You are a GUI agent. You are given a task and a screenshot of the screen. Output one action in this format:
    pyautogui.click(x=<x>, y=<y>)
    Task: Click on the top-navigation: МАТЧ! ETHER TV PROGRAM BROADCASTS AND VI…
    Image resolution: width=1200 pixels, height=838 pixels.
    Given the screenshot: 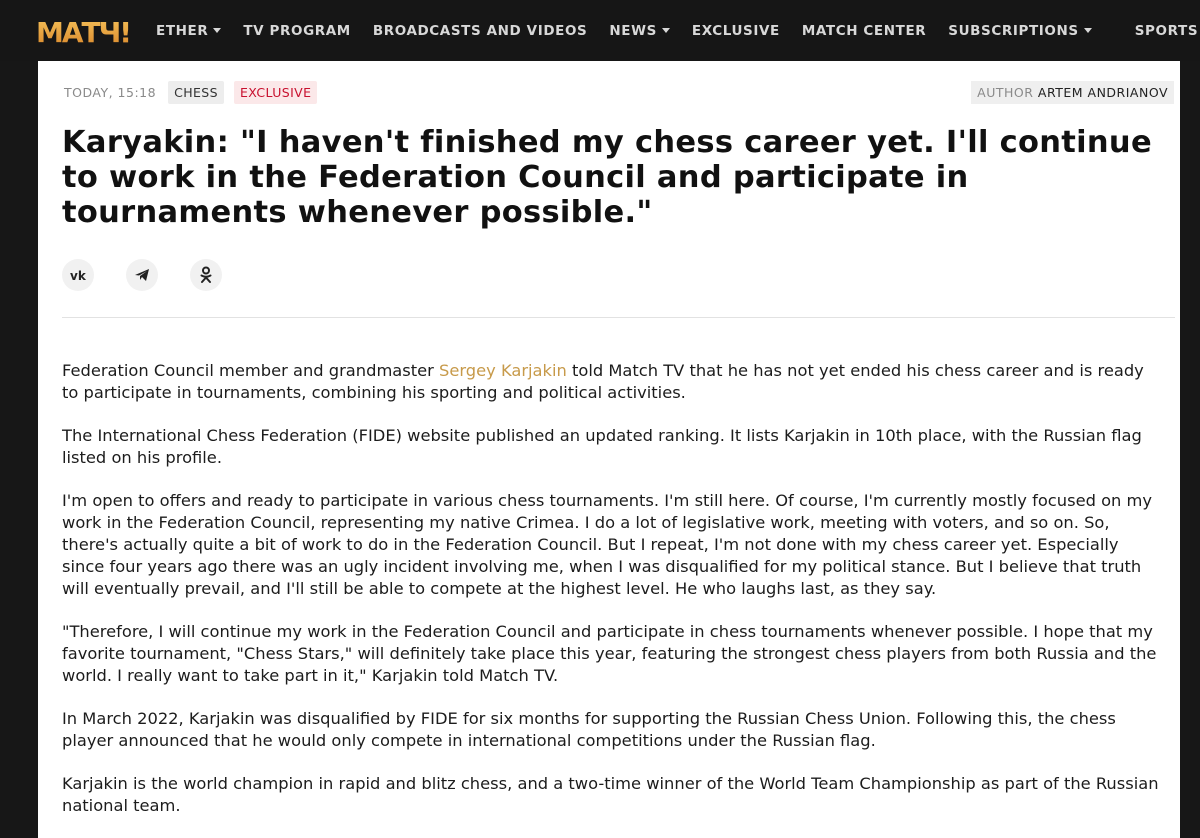 What is the action you would take?
    pyautogui.click(x=600, y=30)
    